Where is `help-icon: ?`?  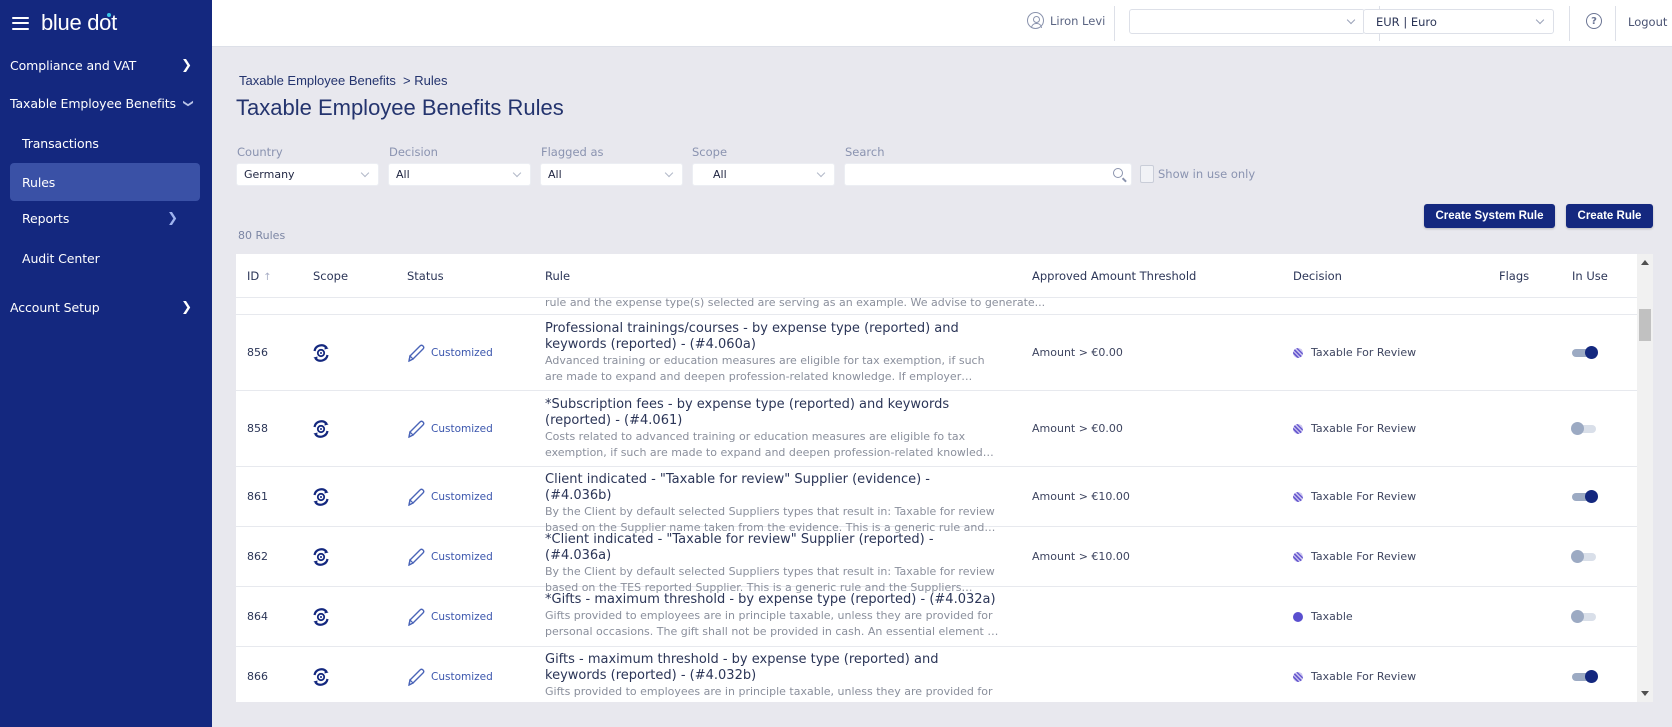
help-icon: ? is located at coordinates (1594, 21).